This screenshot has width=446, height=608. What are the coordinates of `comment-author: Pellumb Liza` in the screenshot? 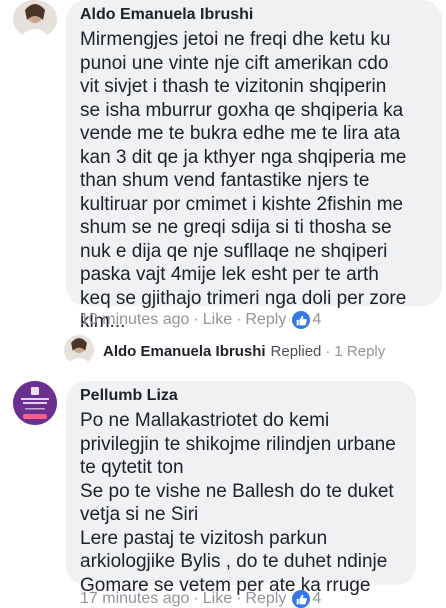 It's located at (241, 396).